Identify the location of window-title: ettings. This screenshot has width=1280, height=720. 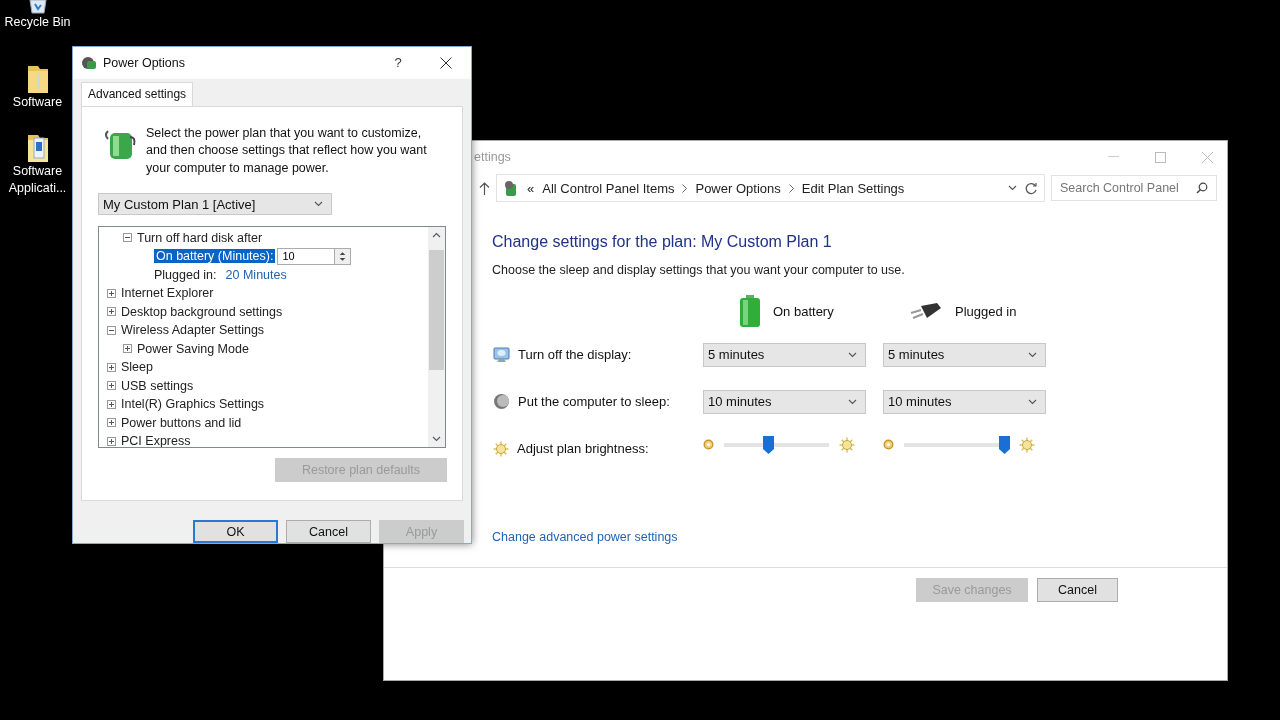
(493, 157).